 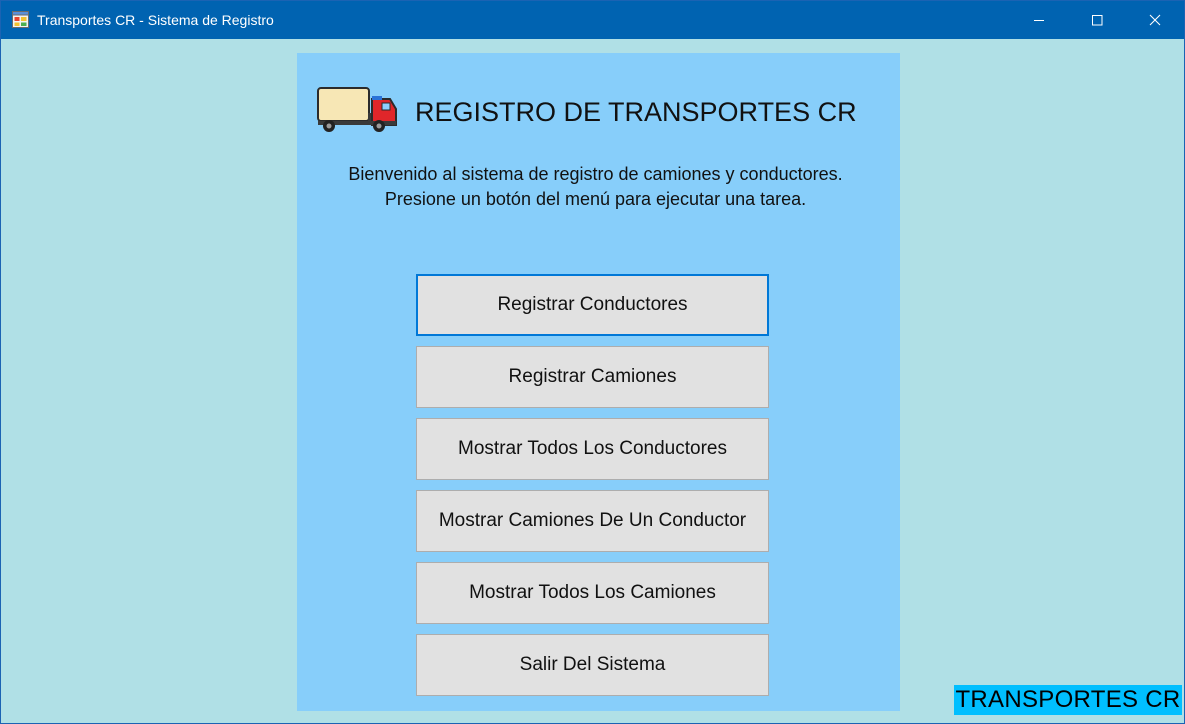 I want to click on maximize-button, so click(x=1097, y=20).